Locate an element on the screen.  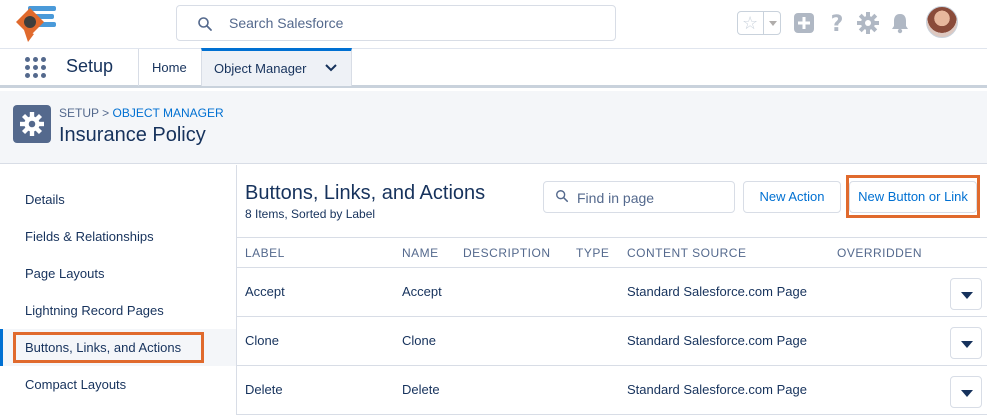
breadcrumb-object-manager: OBJECT MANAGER is located at coordinates (168, 113).